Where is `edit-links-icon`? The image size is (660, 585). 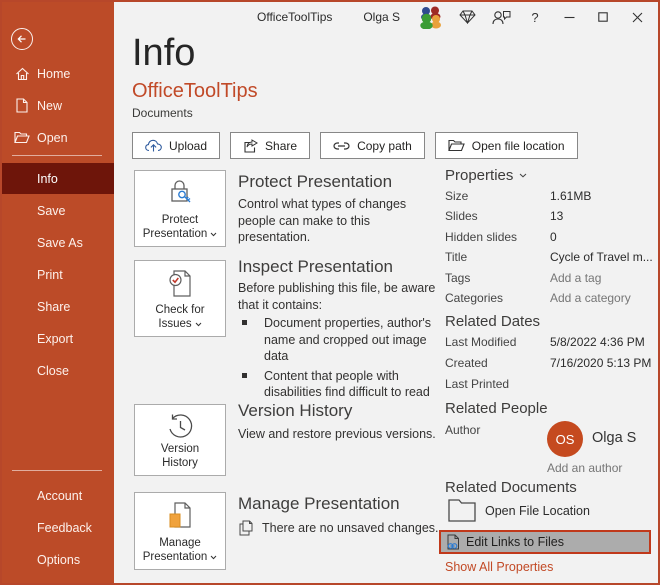
edit-links-icon is located at coordinates (453, 542).